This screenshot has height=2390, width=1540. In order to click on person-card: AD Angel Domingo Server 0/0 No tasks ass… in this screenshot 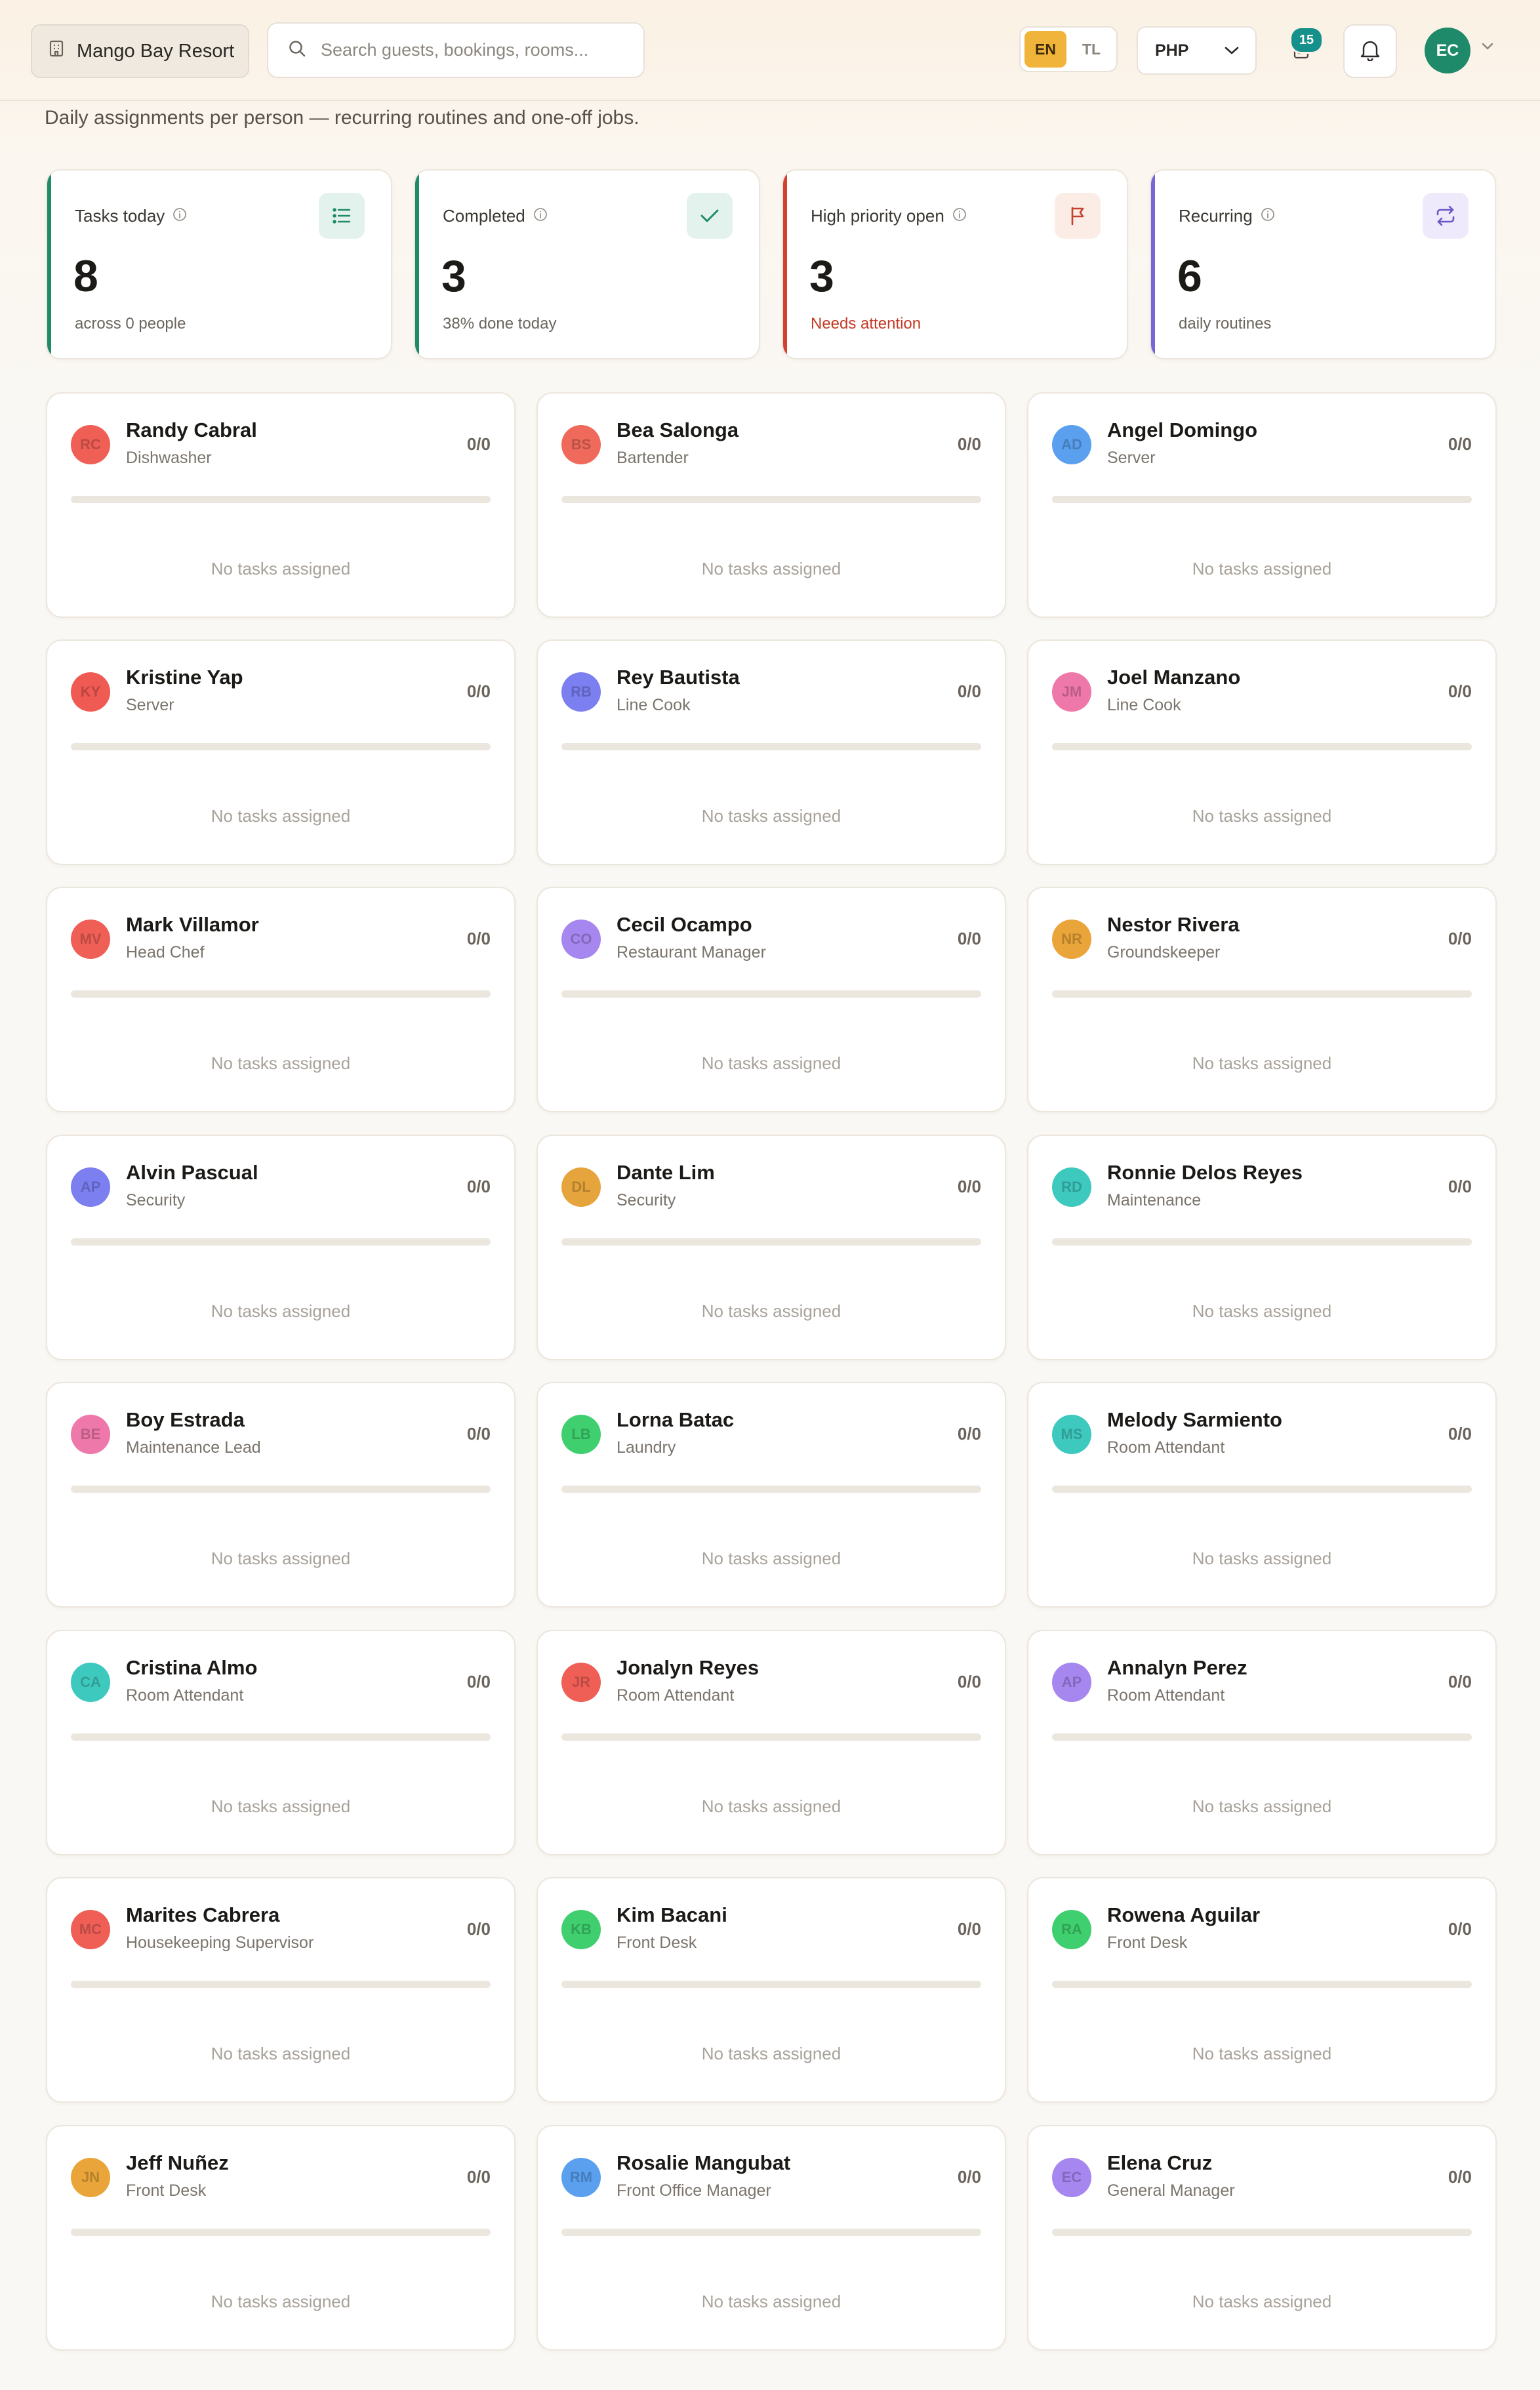, I will do `click(1262, 505)`.